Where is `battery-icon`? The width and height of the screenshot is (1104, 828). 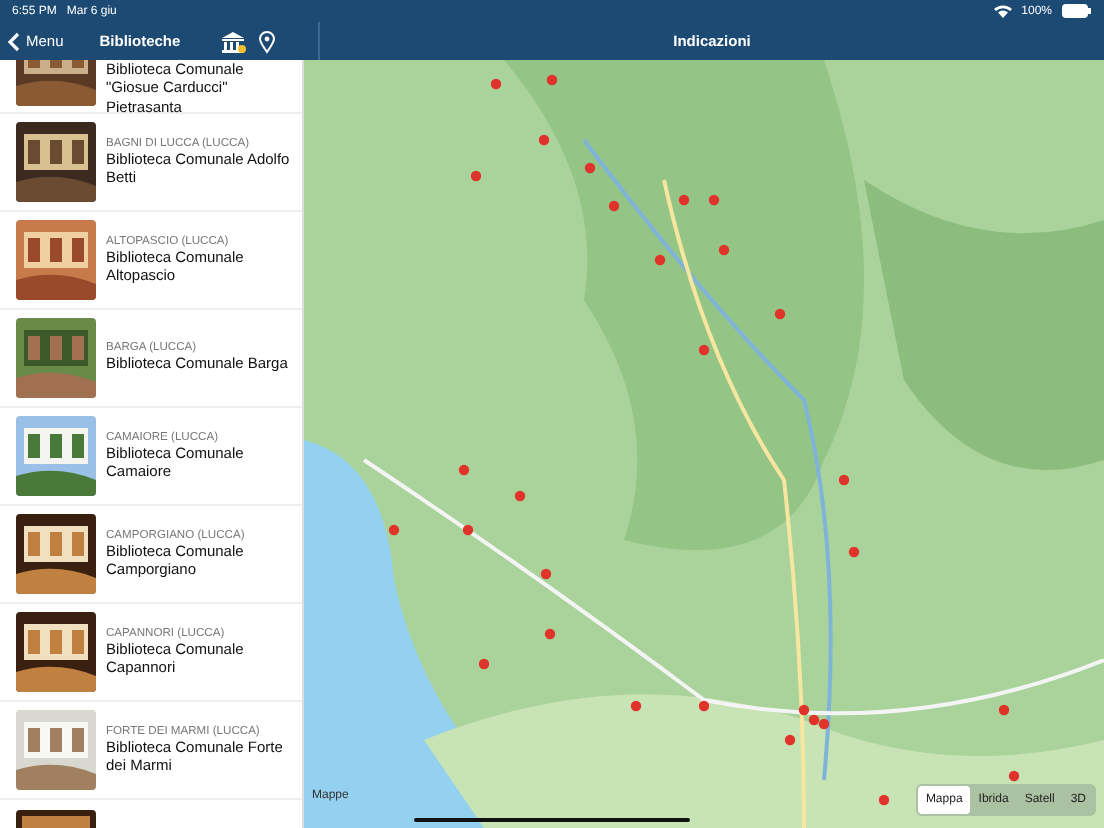
battery-icon is located at coordinates (1077, 11).